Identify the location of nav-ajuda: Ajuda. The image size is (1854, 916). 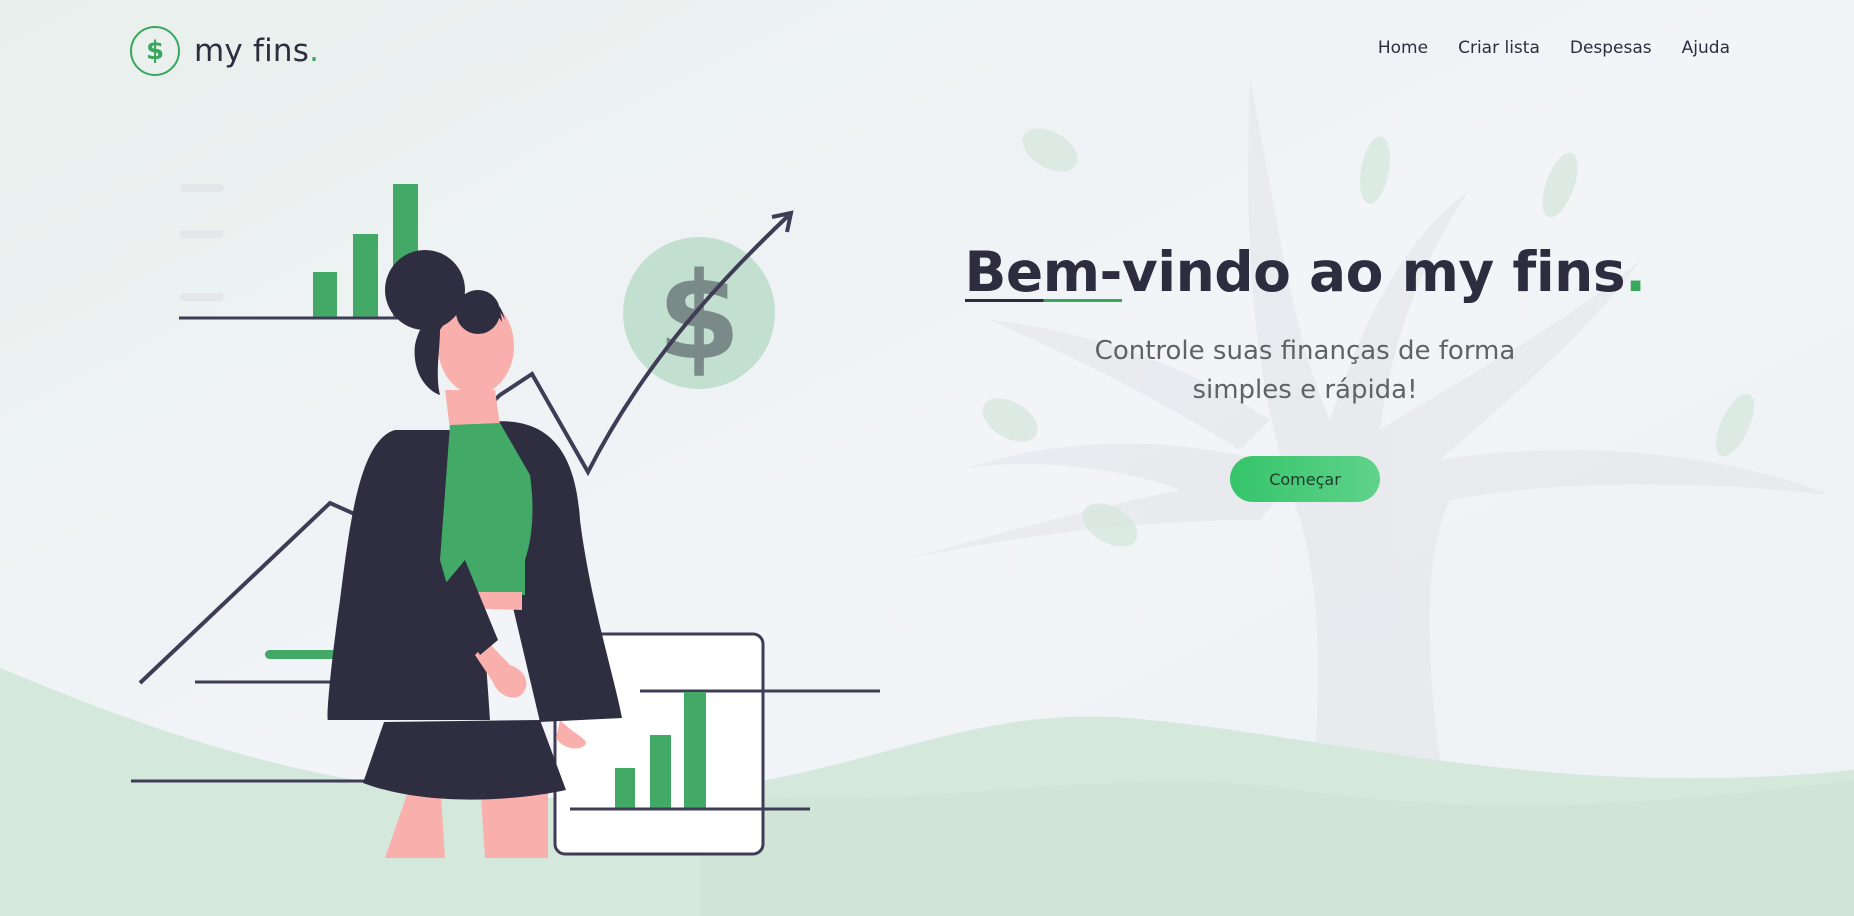
(1706, 48).